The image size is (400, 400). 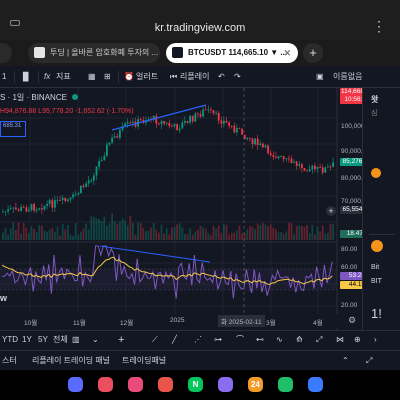 What do you see at coordinates (155, 340) in the screenshot?
I see `trendline-tool-icon: ⟋` at bounding box center [155, 340].